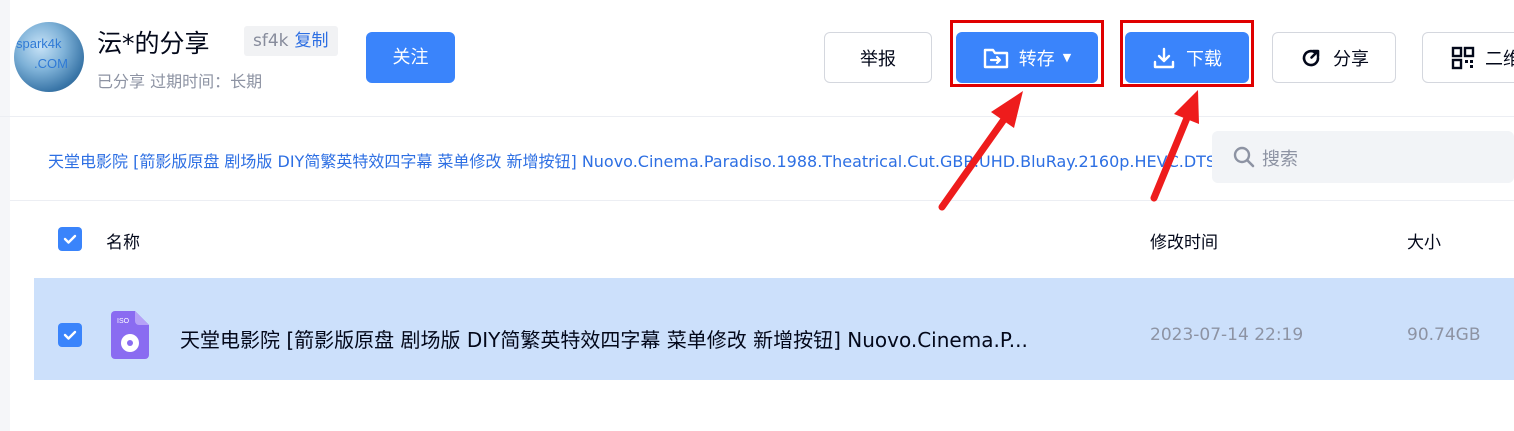 This screenshot has height=431, width=1514. Describe the element at coordinates (1444, 335) in the screenshot. I see `file-size: 90.74GB` at that location.